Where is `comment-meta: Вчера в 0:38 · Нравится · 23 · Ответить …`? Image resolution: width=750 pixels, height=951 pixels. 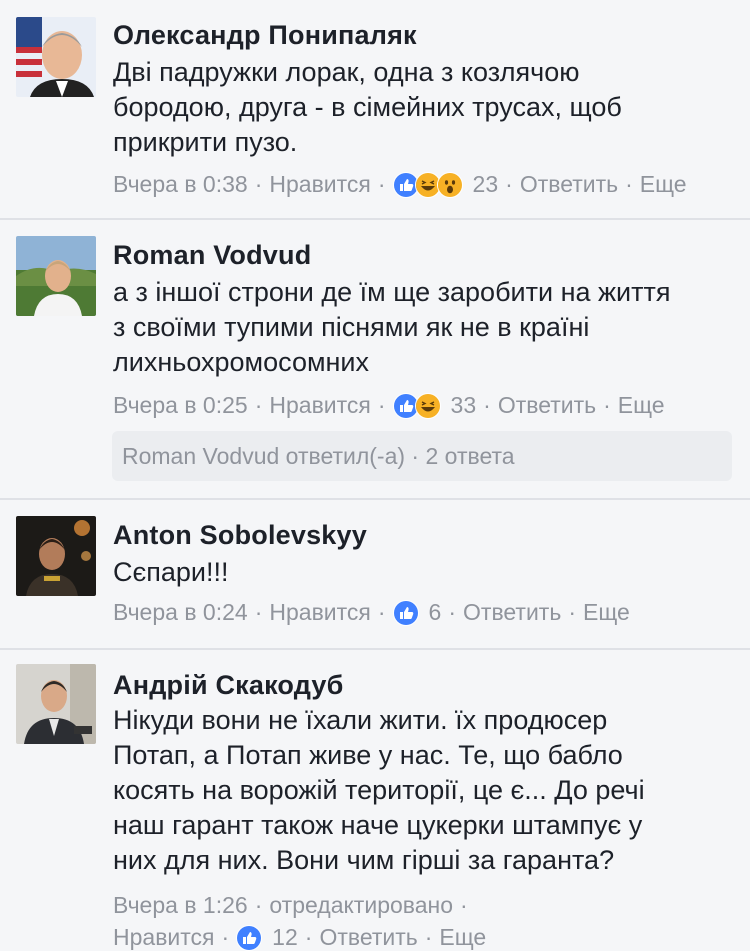
comment-meta: Вчера в 0:38 · Нравится · 23 · Ответить … is located at coordinates (400, 184).